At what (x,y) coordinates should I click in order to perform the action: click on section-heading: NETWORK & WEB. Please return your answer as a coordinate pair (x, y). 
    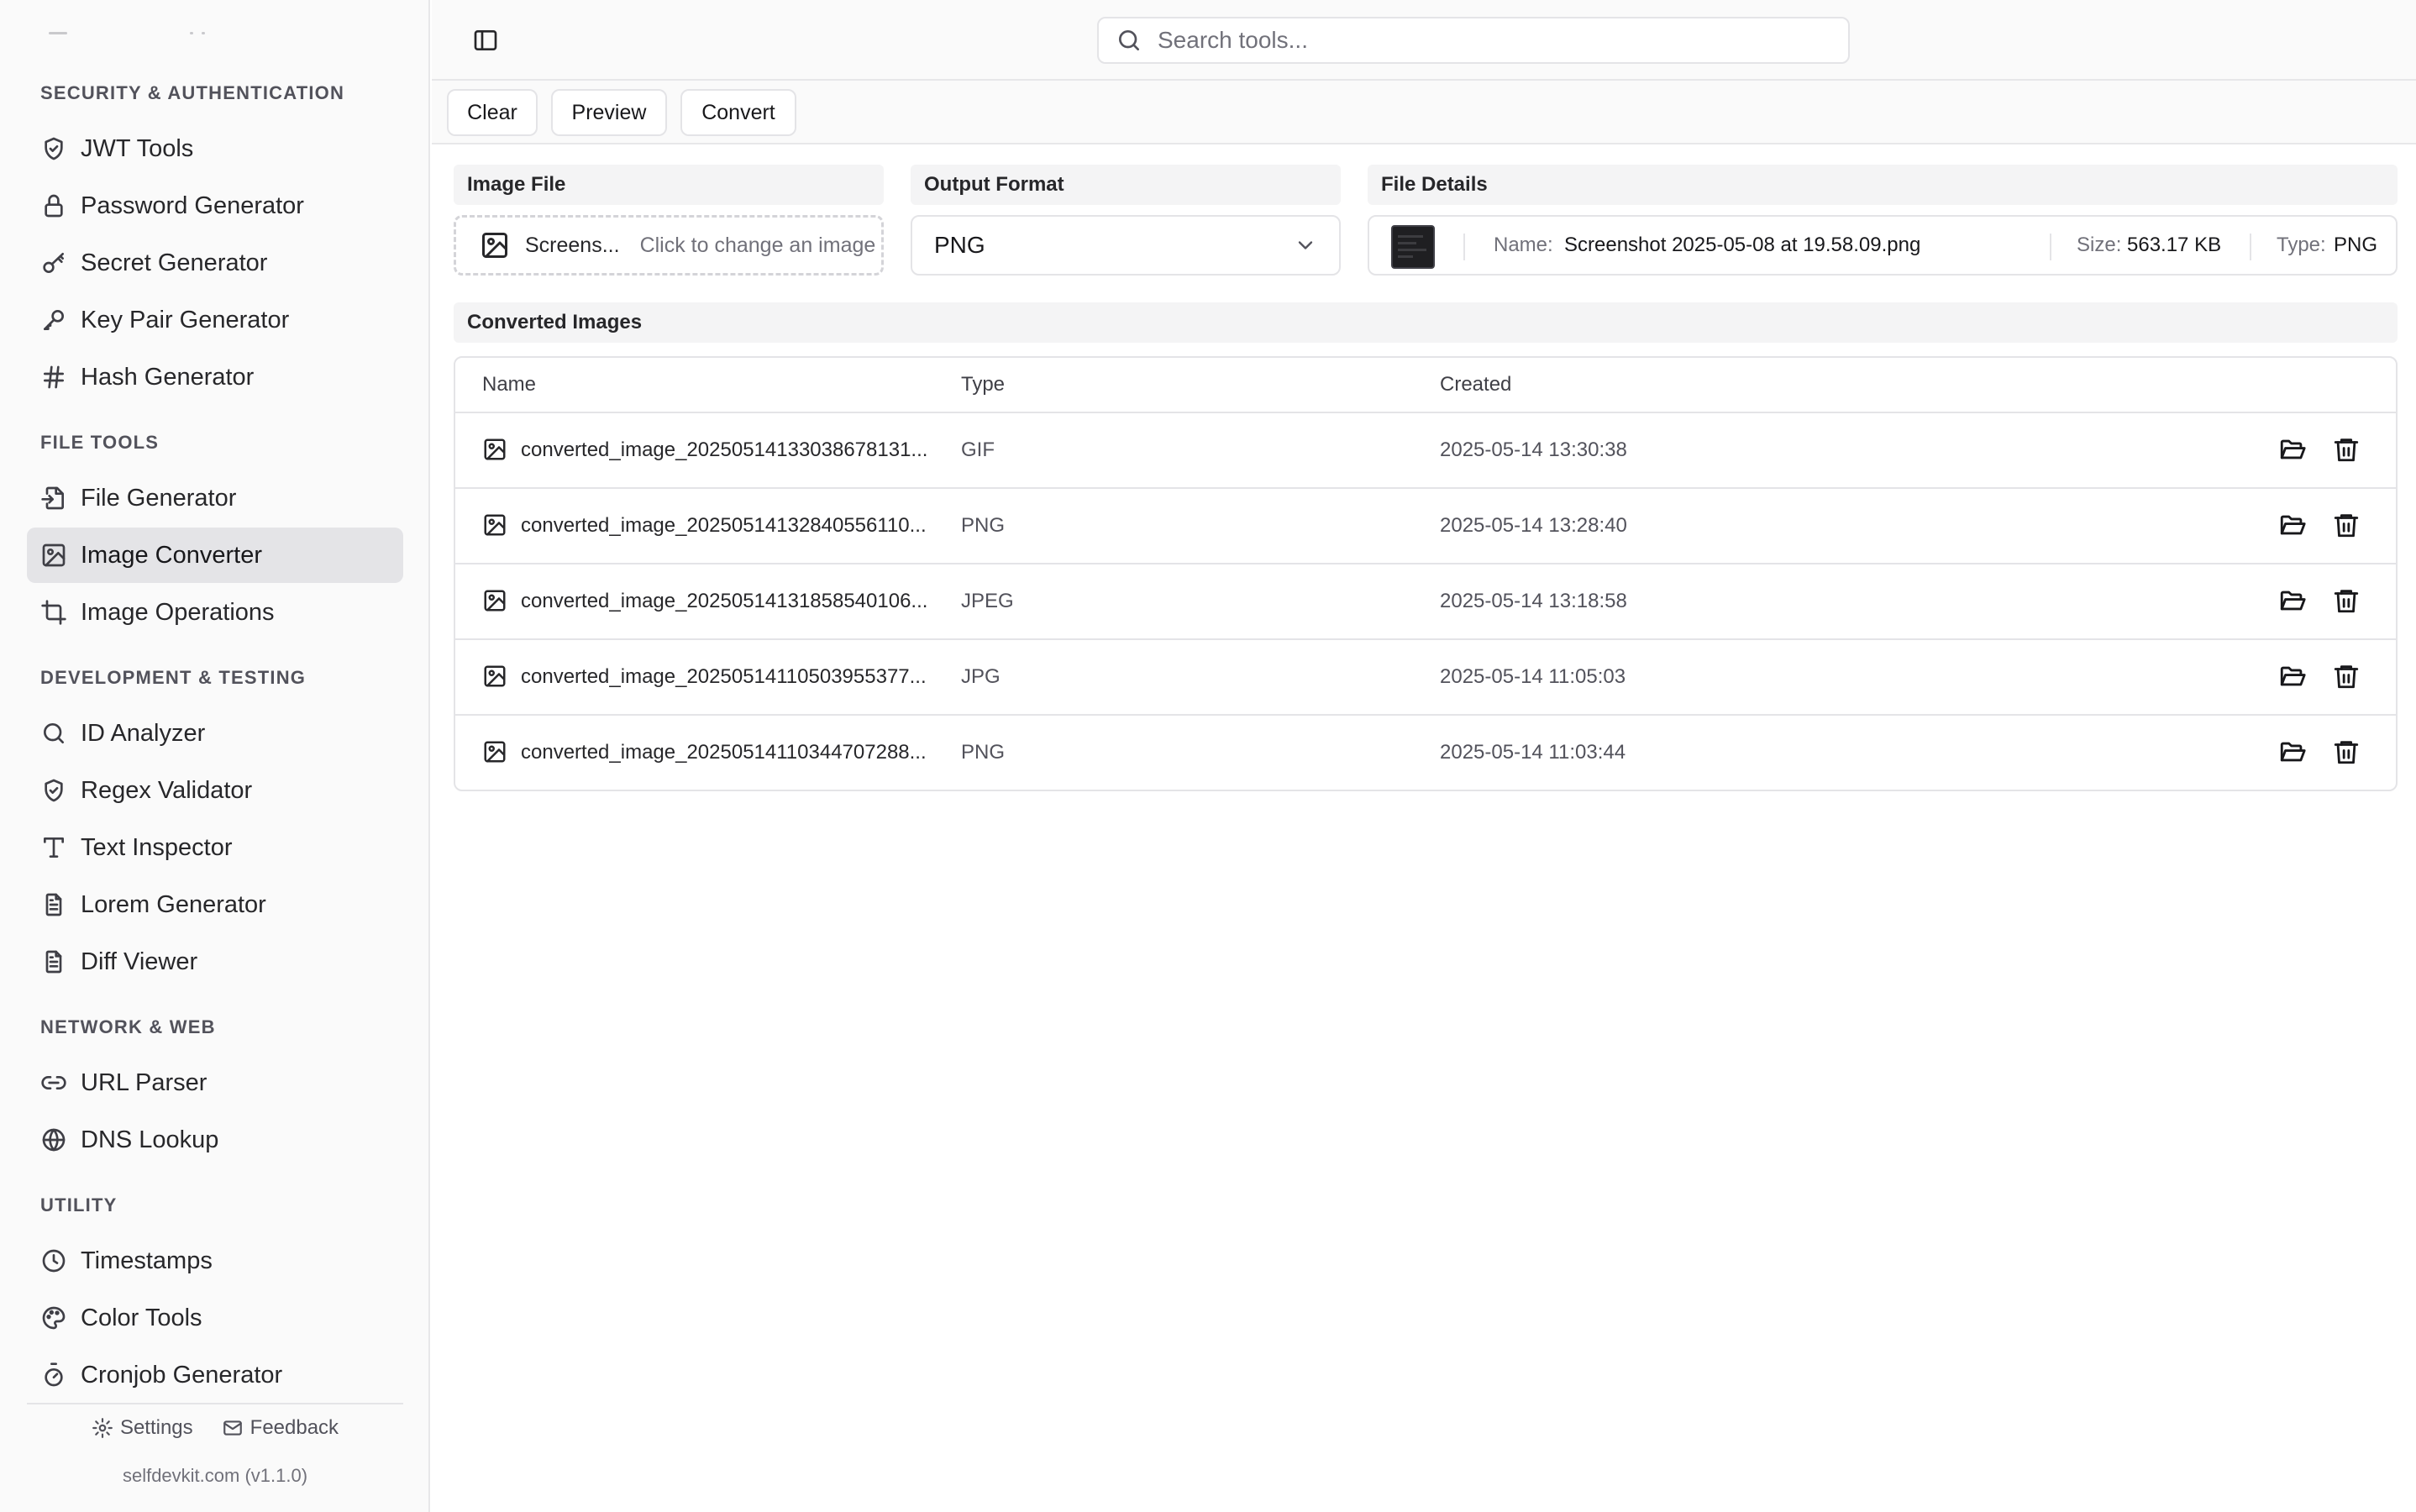
    Looking at the image, I should click on (128, 1026).